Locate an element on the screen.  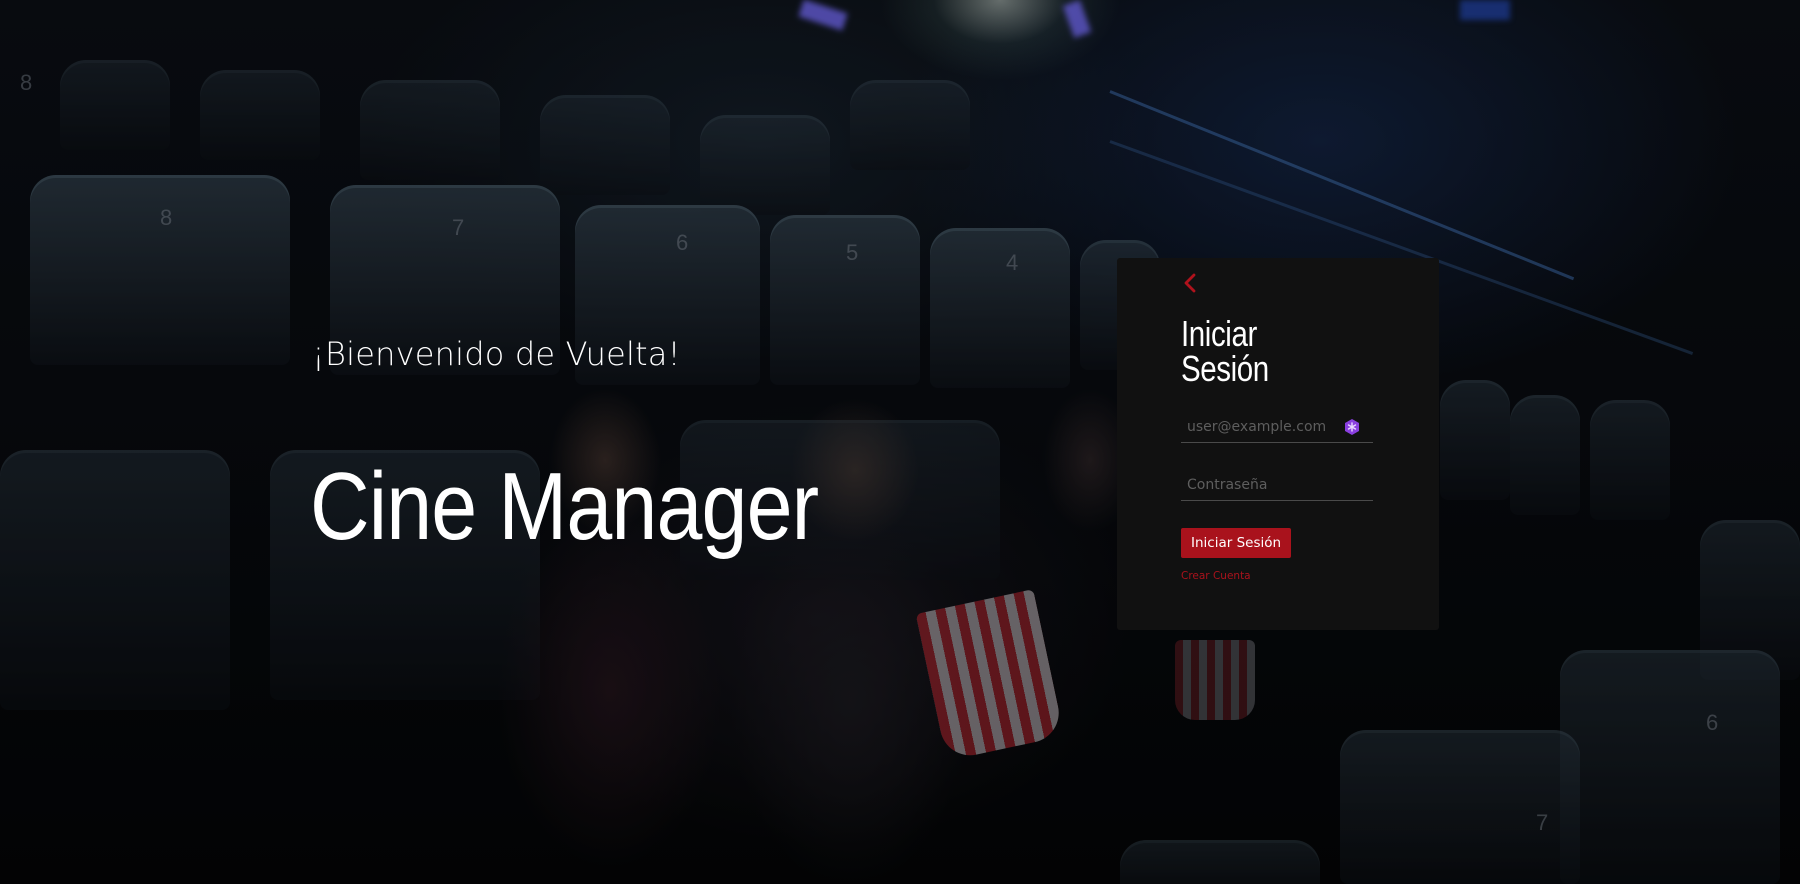
app-title: Cine Manager is located at coordinates (564, 506).